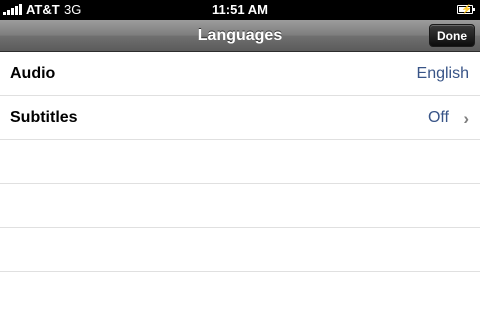 Image resolution: width=480 pixels, height=320 pixels. Describe the element at coordinates (452, 35) in the screenshot. I see `done-button: Done` at that location.